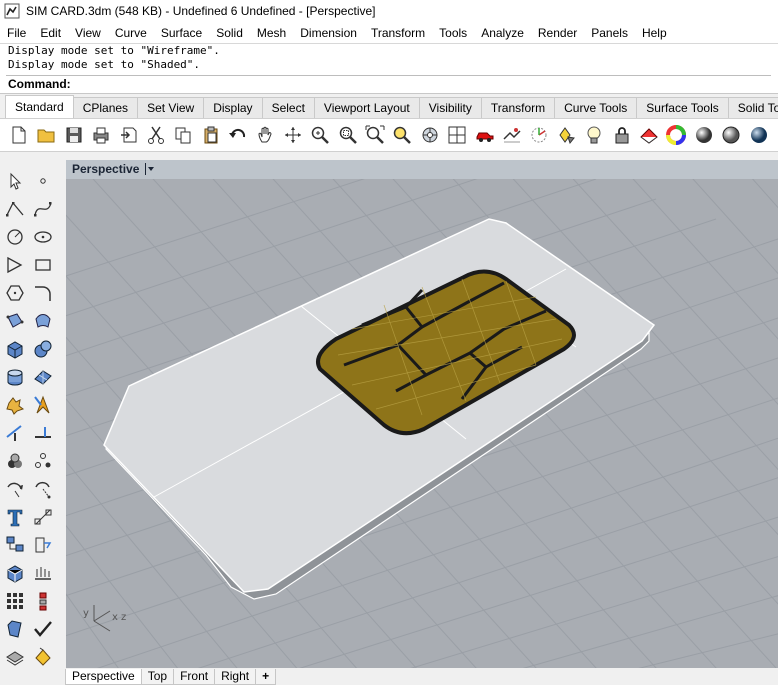 Image resolution: width=778 pixels, height=685 pixels. What do you see at coordinates (43, 629) in the screenshot?
I see `check-icon` at bounding box center [43, 629].